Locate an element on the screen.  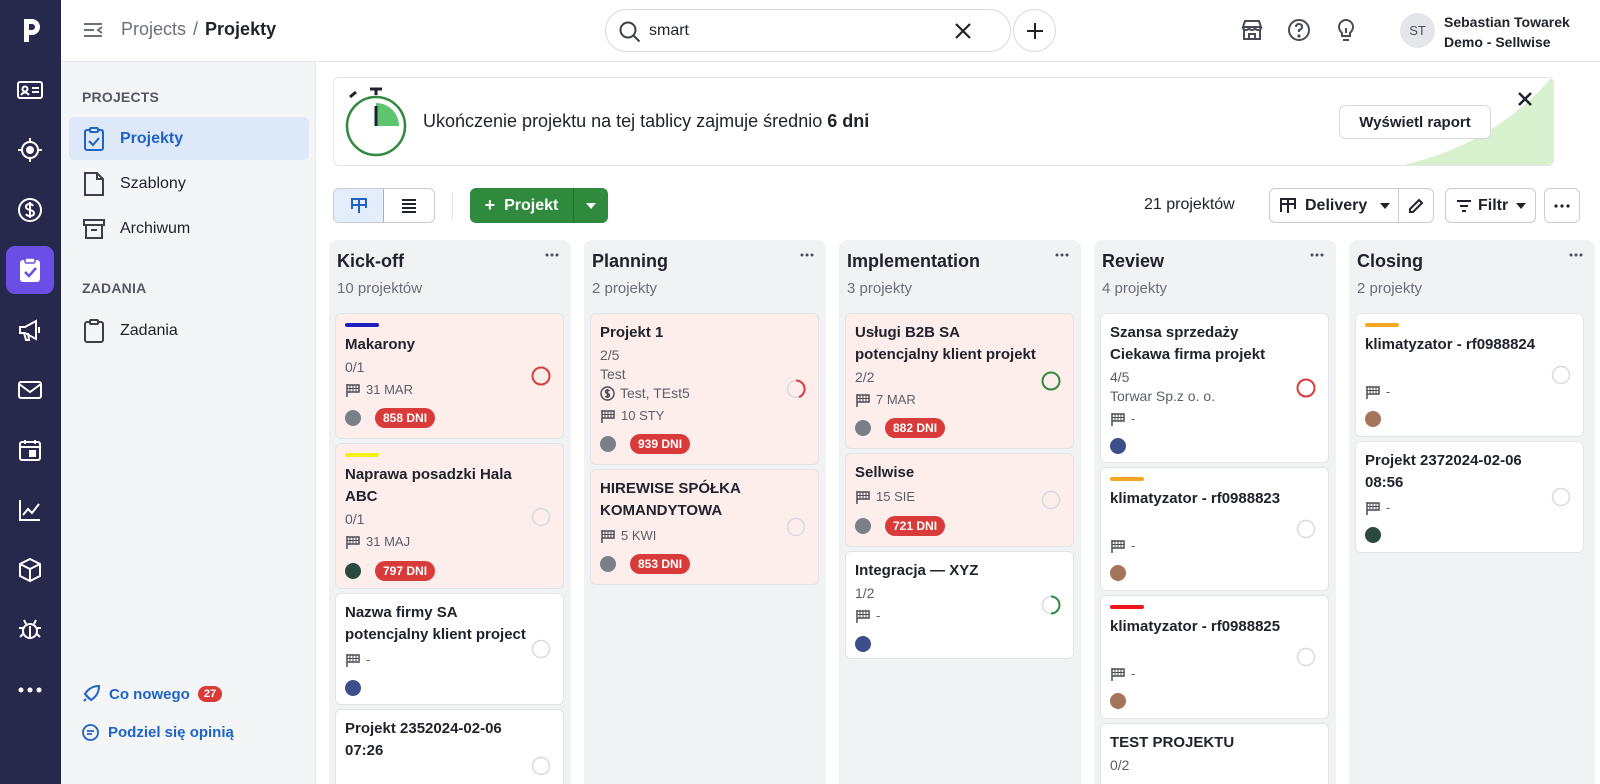
help-icon is located at coordinates (1299, 30).